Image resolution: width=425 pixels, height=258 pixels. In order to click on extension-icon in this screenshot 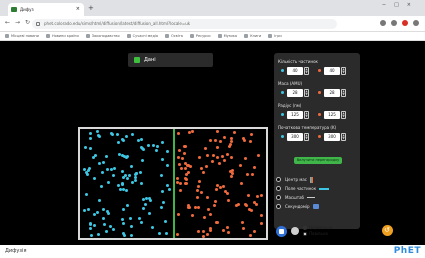, I will do `click(405, 23)`.